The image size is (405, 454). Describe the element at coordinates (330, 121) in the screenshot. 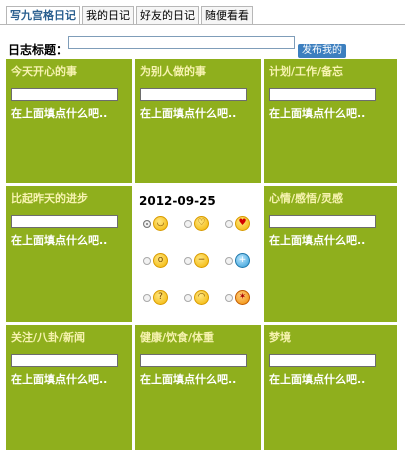

I see `cell-plan-work: 计划/工作/备忘 在上面填点什么吧..` at that location.